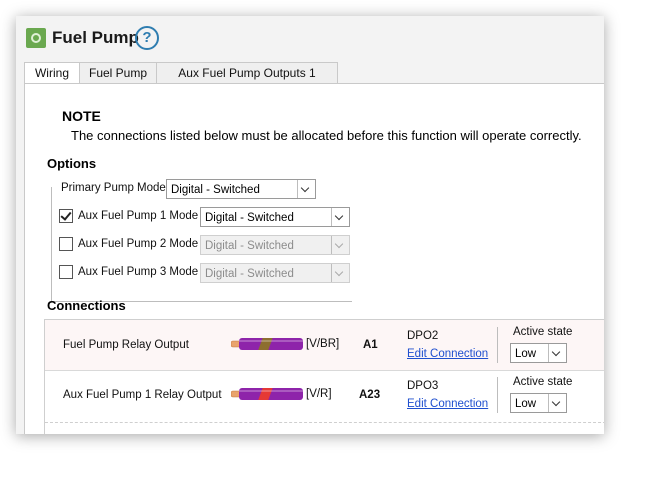  Describe the element at coordinates (319, 394) in the screenshot. I see `wire-code: [V/R]` at that location.